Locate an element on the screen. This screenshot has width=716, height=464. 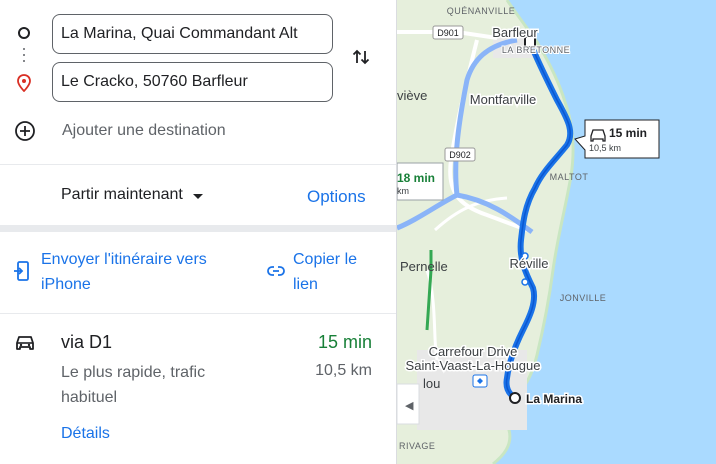
depart-now-dropdown: Partir maintenant is located at coordinates (132, 195).